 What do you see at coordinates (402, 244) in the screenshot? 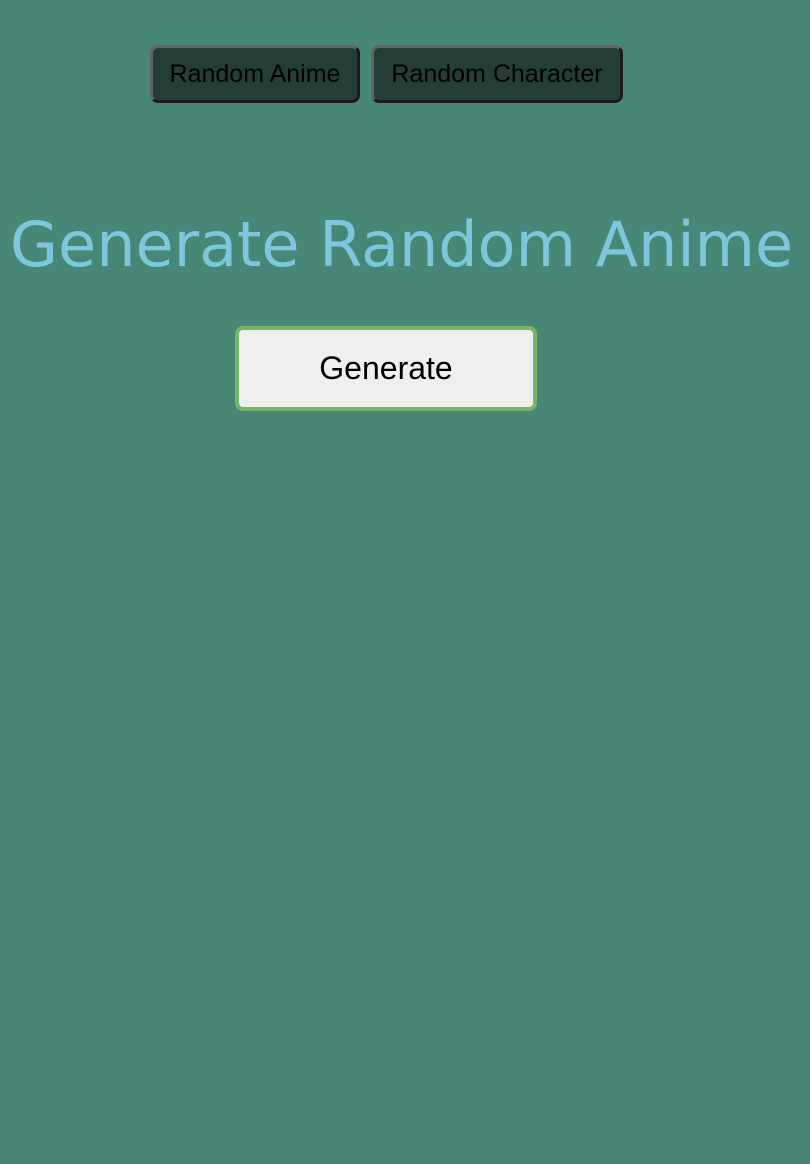
I see `page-title: Generate Random Anime` at bounding box center [402, 244].